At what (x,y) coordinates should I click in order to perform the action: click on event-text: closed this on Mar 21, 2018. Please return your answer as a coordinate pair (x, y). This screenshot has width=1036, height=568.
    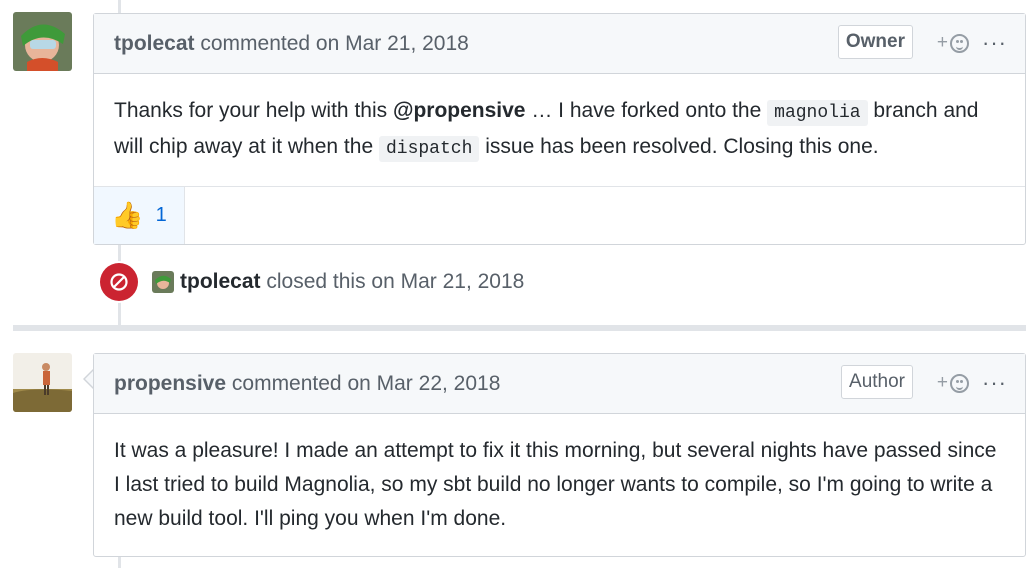
    Looking at the image, I should click on (395, 282).